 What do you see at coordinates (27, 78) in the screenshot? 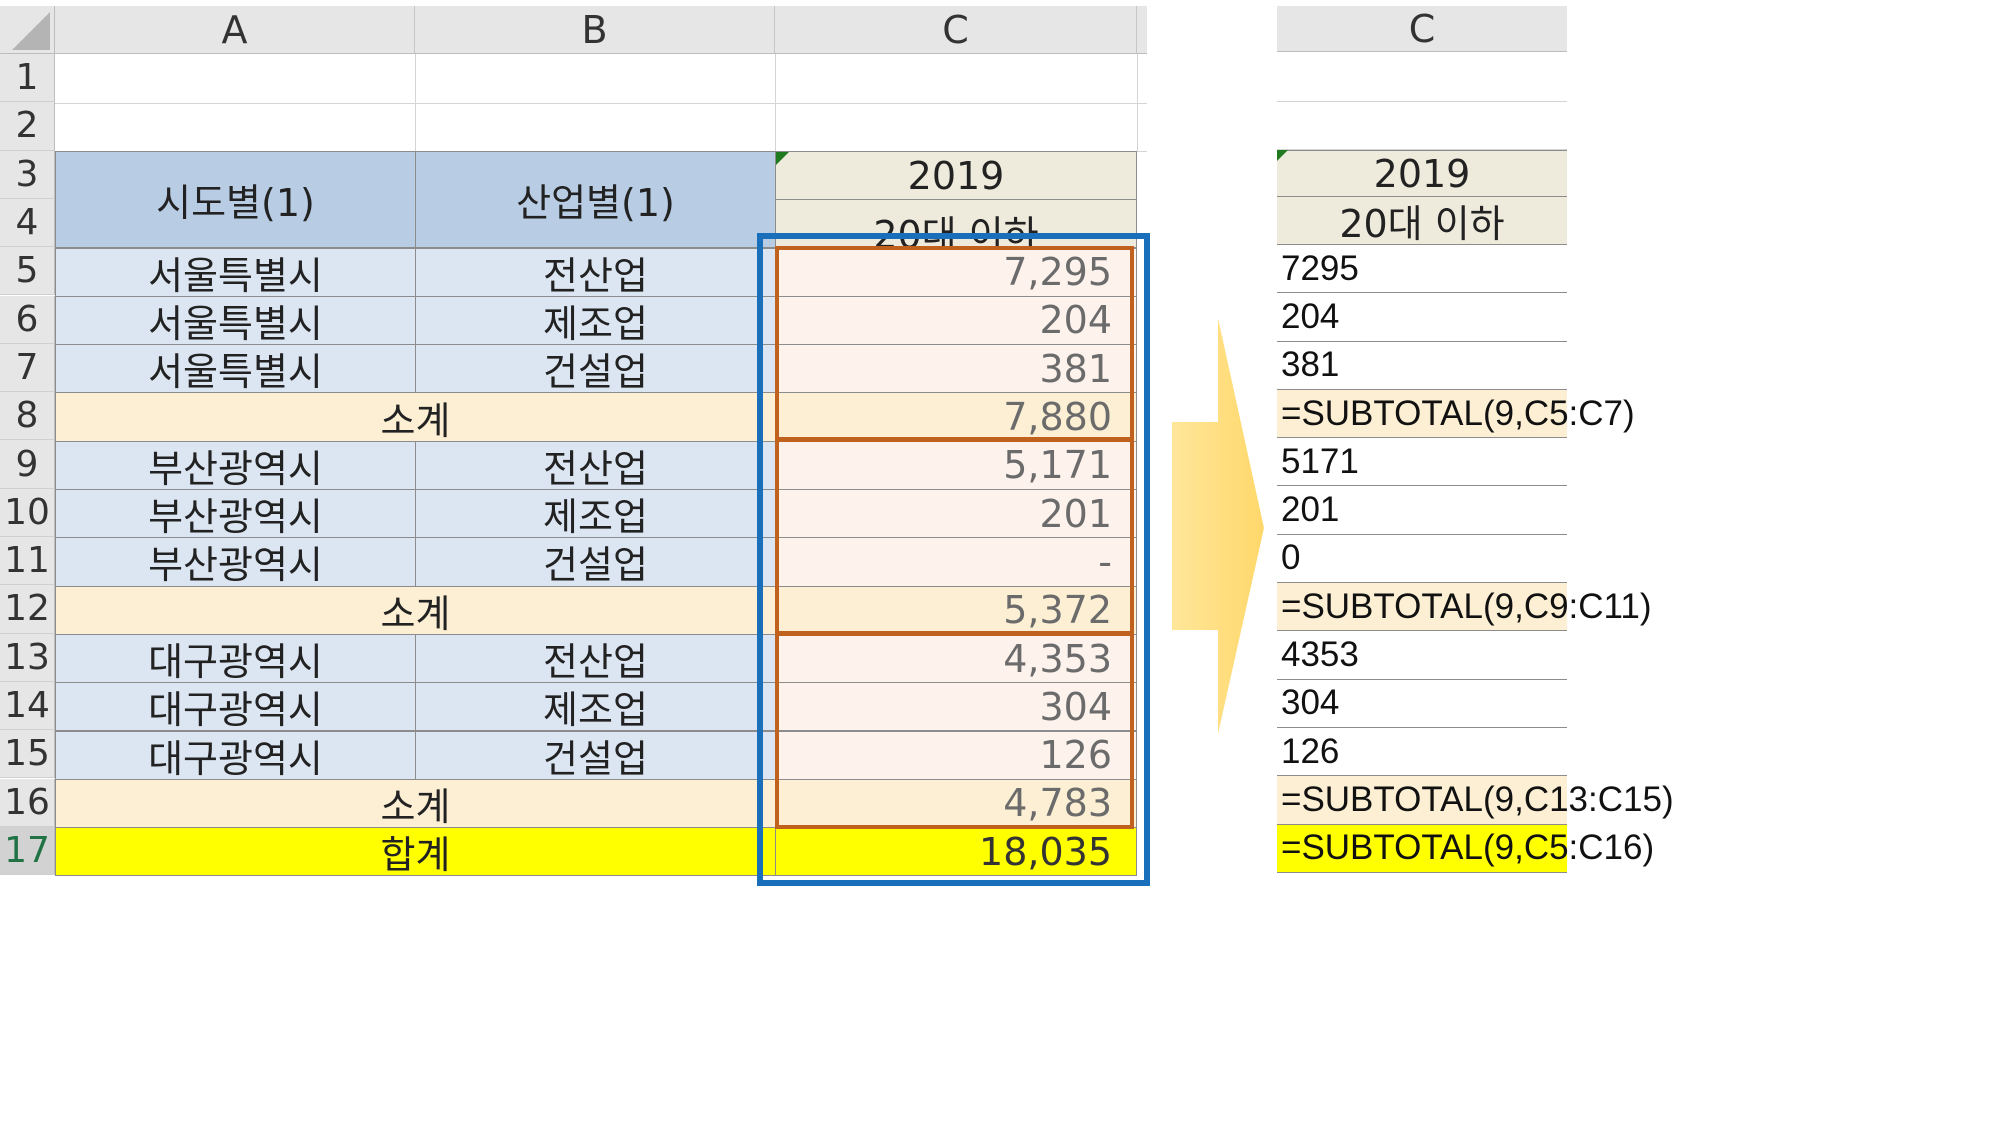
I see `row-header-1: 1` at bounding box center [27, 78].